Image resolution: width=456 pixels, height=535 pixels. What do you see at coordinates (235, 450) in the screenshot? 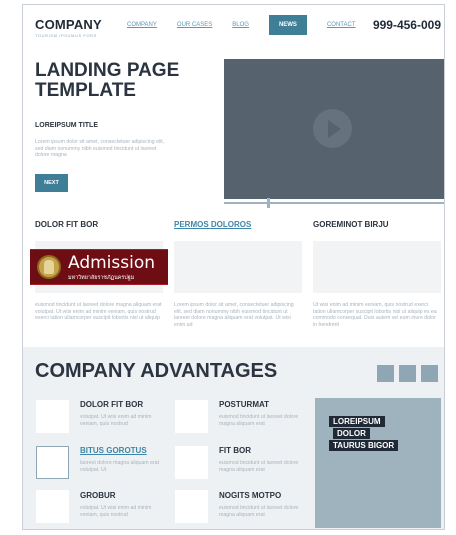
I see `advantage-title: FIT BOR` at bounding box center [235, 450].